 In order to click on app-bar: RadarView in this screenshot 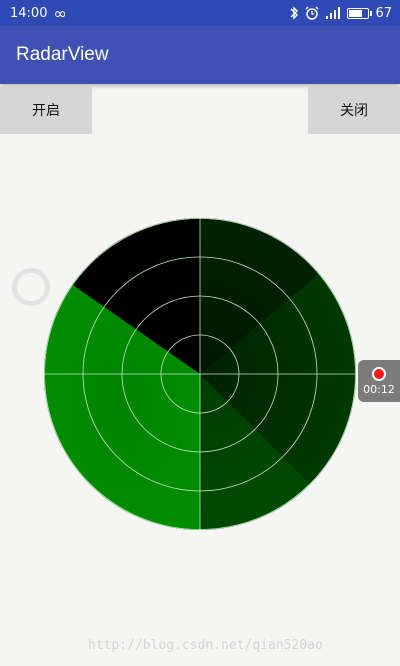, I will do `click(200, 55)`.